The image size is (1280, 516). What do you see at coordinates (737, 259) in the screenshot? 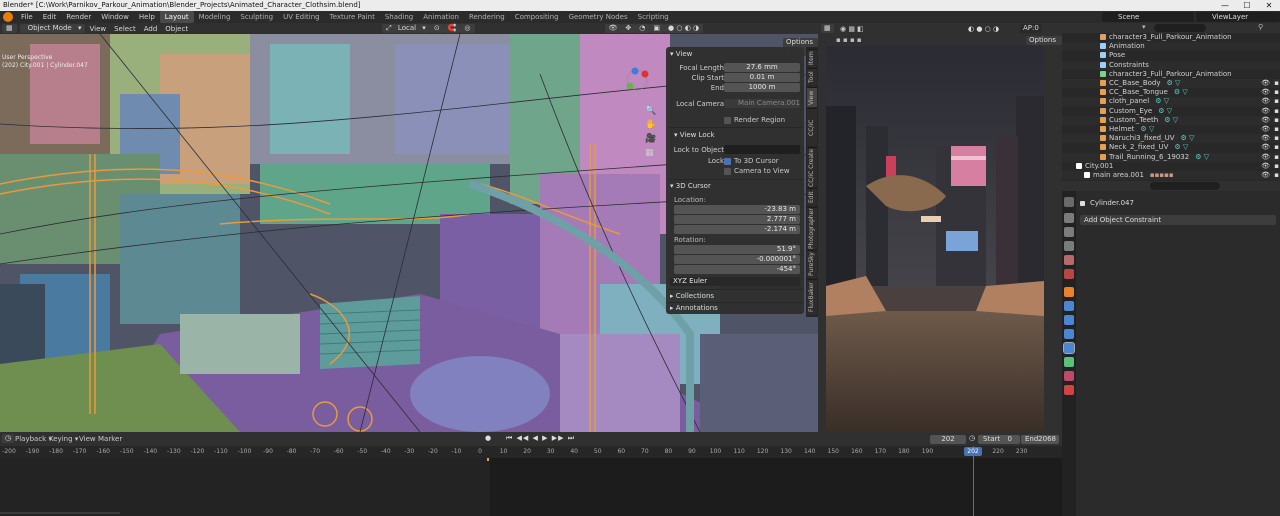
I see `cursor-rotation-y: -0.000001°` at bounding box center [737, 259].